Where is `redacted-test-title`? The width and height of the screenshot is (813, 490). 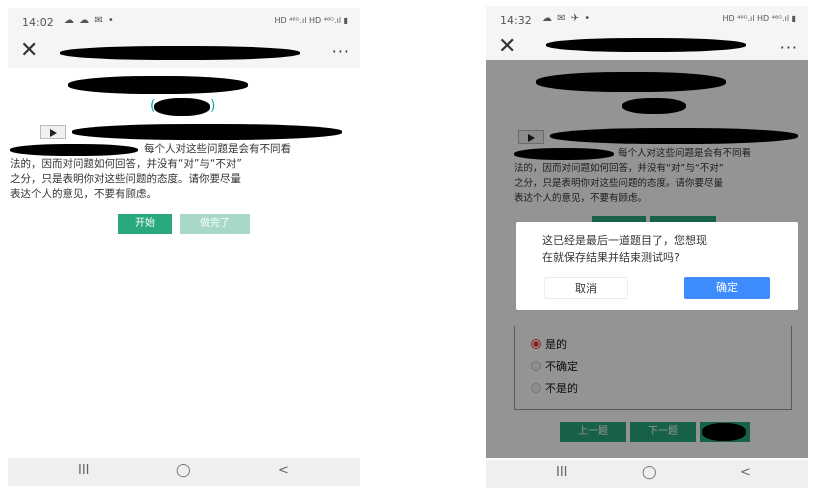 redacted-test-title is located at coordinates (158, 85).